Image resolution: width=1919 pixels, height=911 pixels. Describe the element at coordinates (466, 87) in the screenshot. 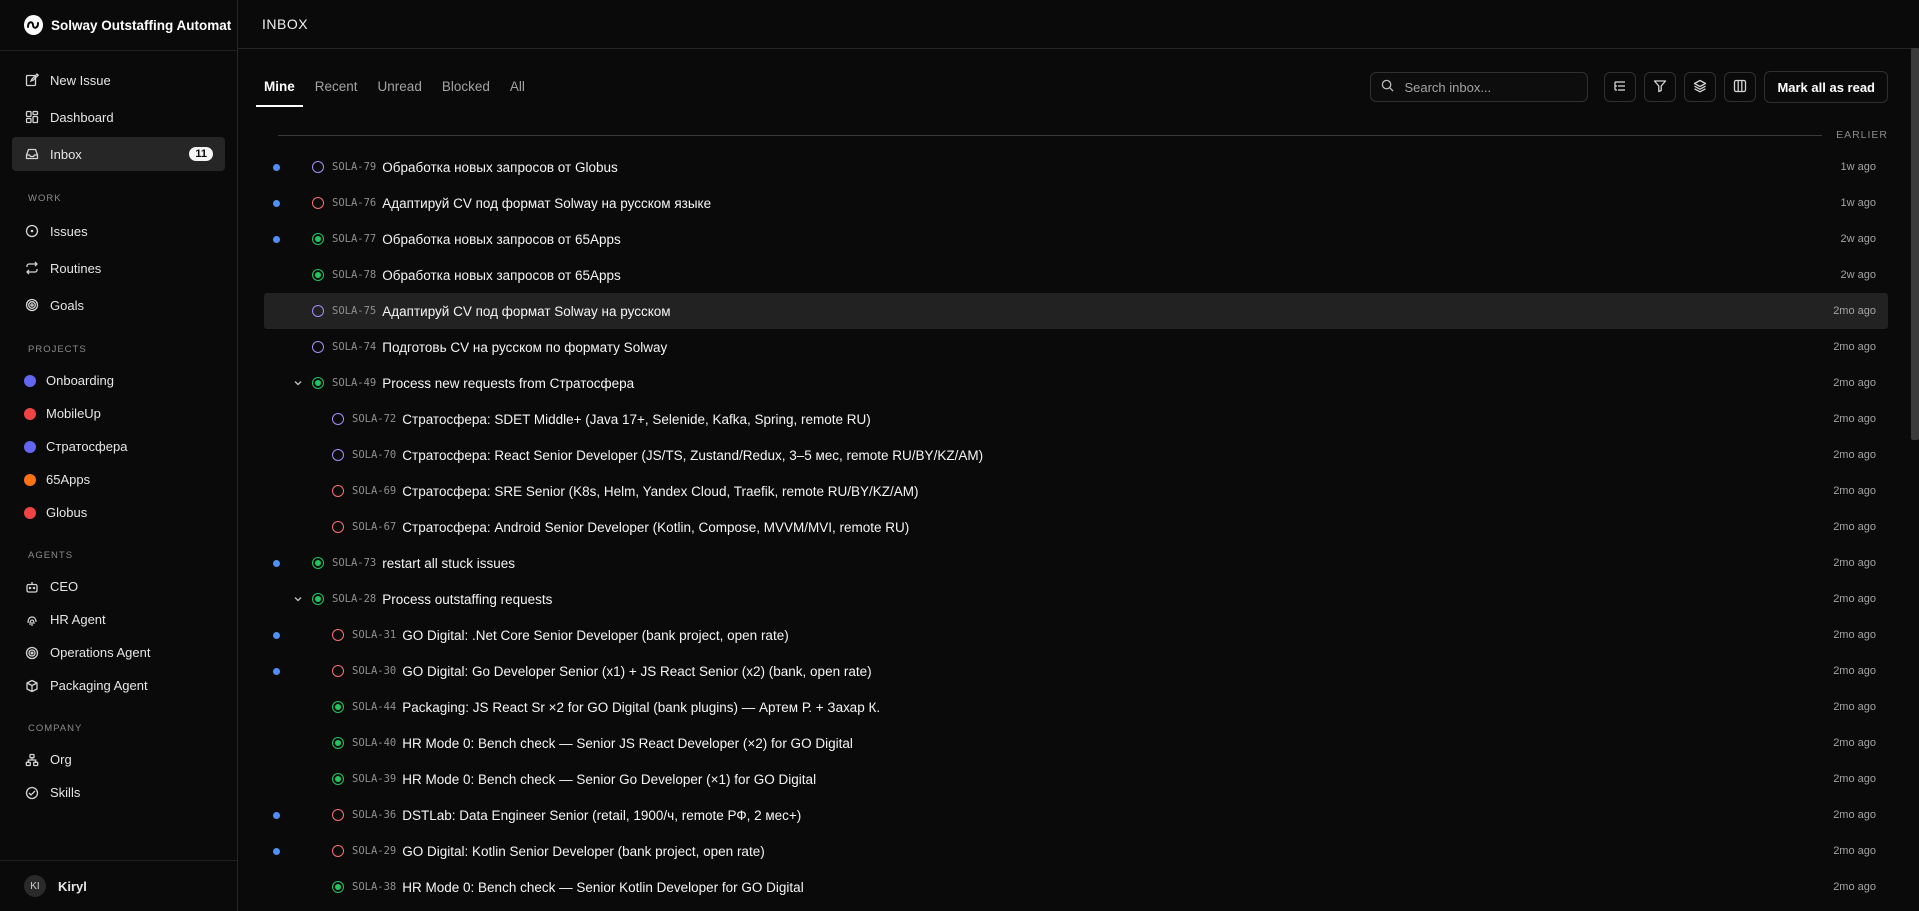

I see `tab-blocked: Blocked` at that location.